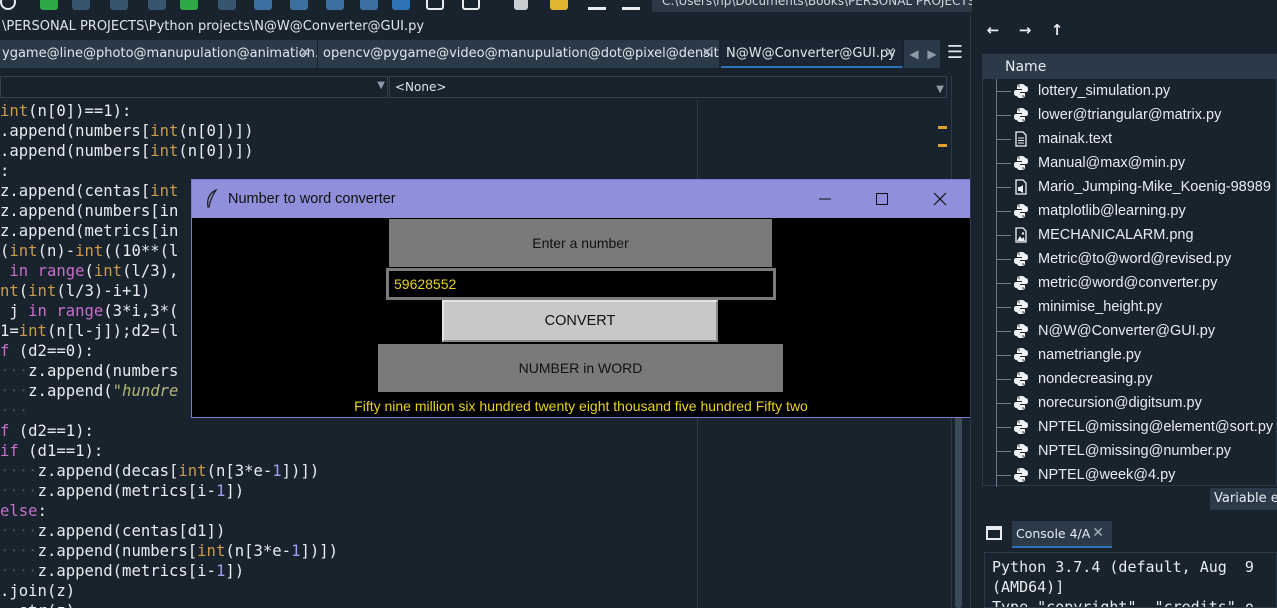  I want to click on preferences-icon, so click(521, 5).